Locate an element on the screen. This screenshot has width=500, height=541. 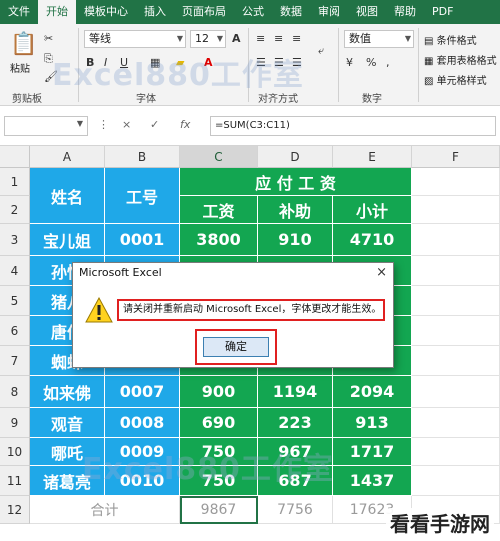
currency-icon: ¥ is located at coordinates (349, 62).